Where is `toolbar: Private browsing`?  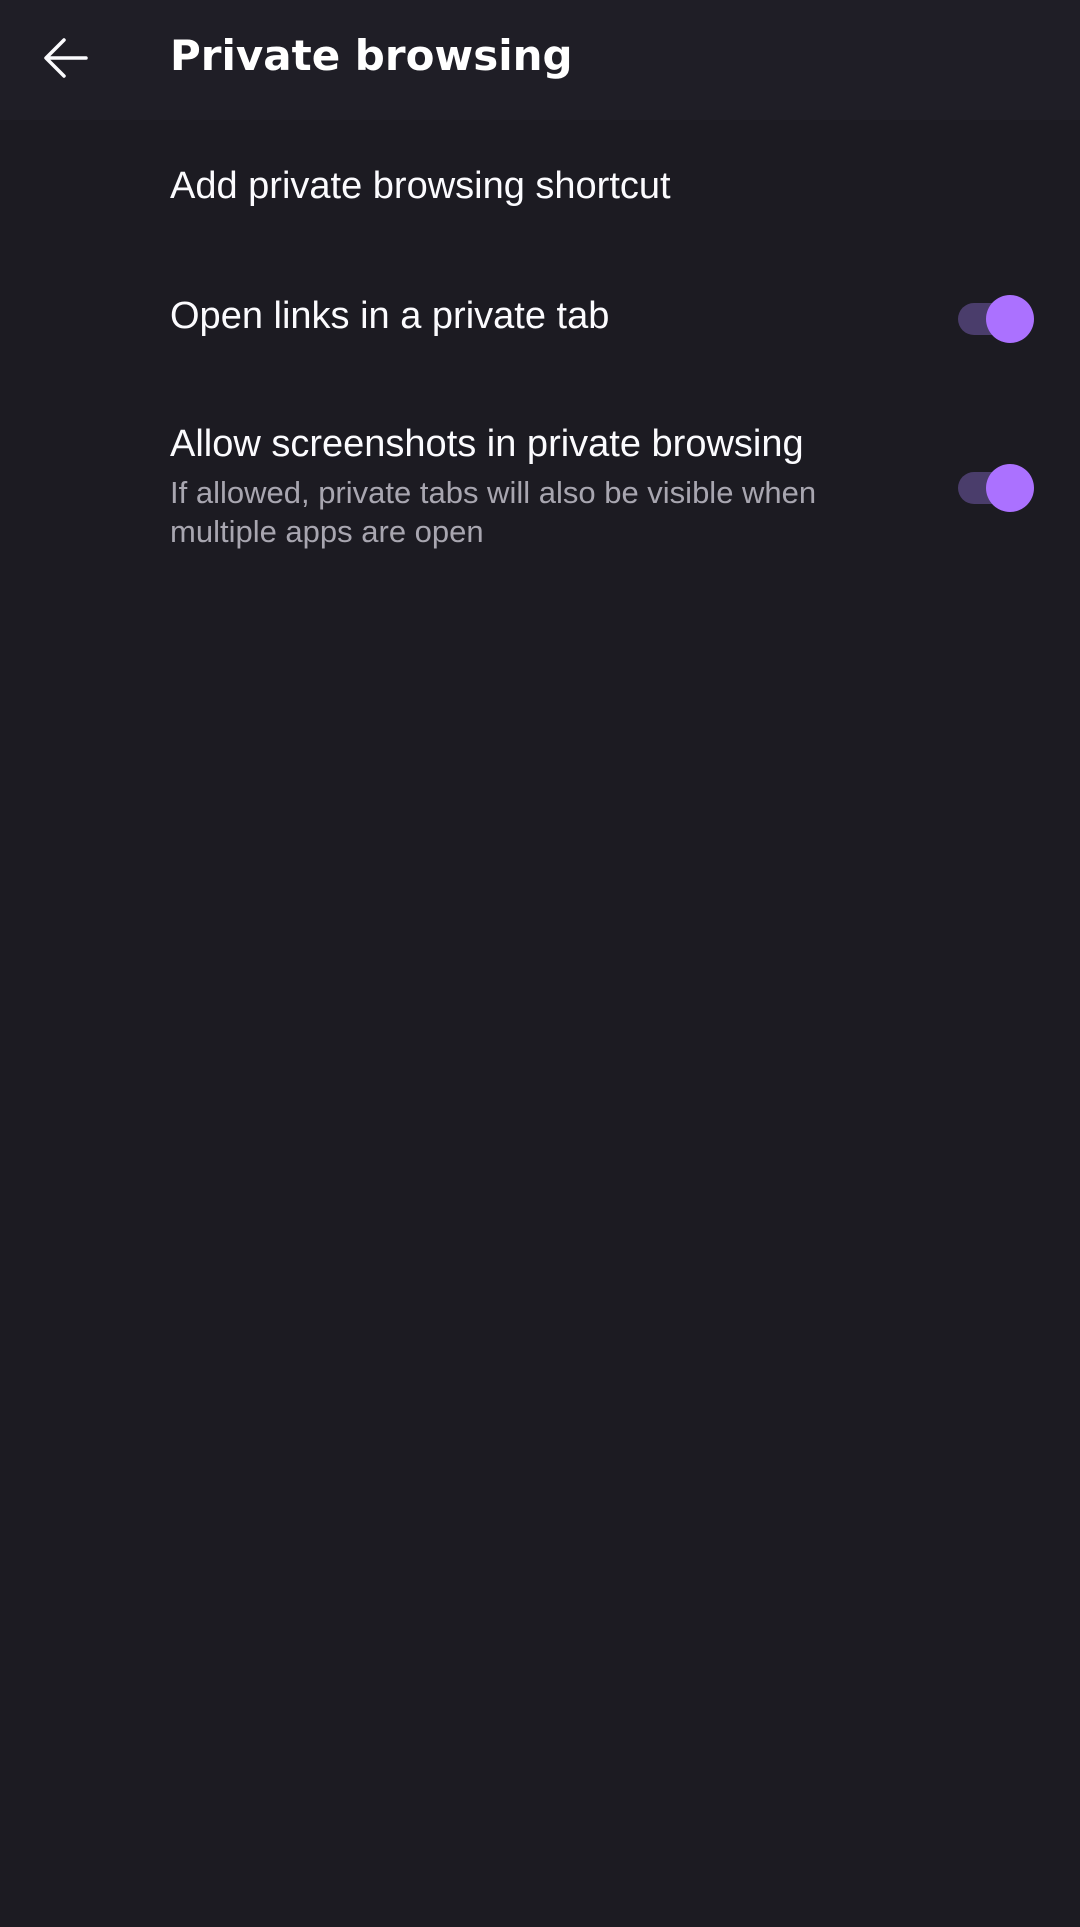 toolbar: Private browsing is located at coordinates (540, 60).